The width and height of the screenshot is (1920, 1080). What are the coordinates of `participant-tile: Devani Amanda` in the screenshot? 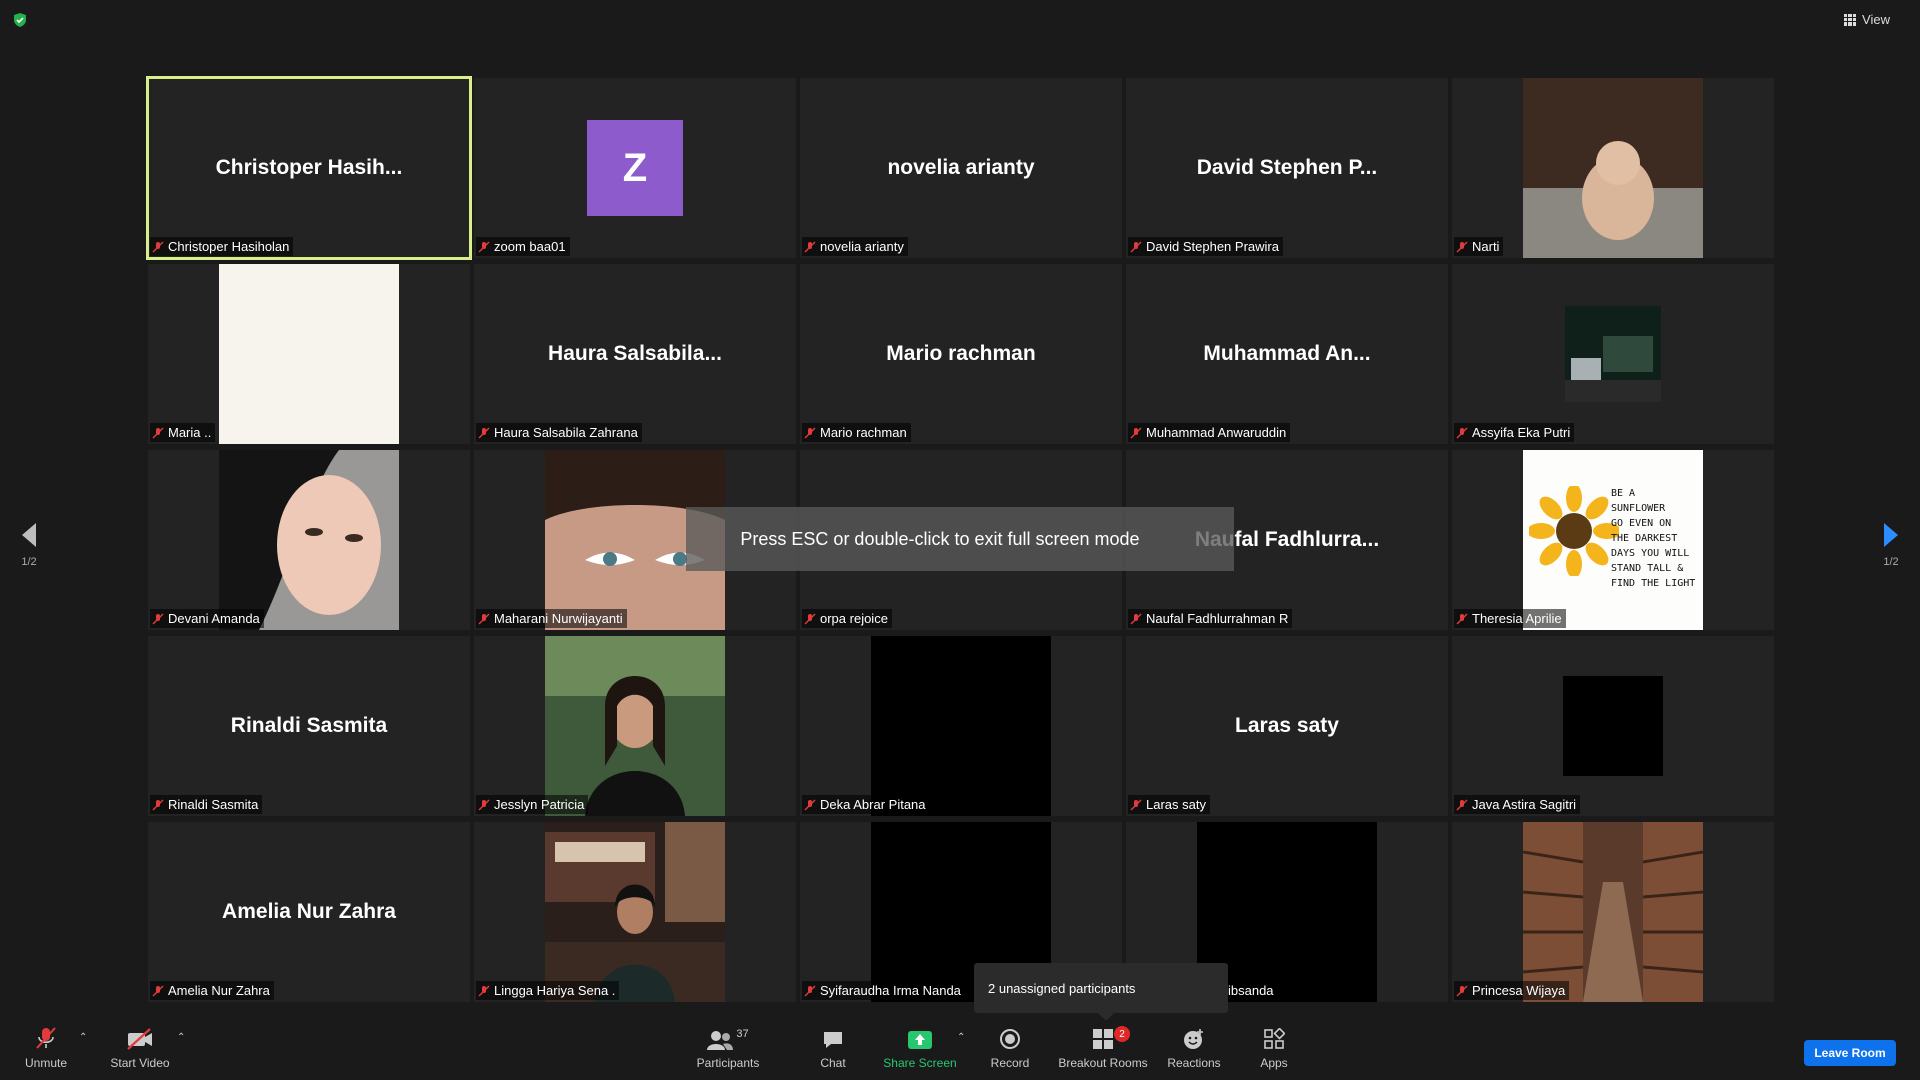 It's located at (309, 540).